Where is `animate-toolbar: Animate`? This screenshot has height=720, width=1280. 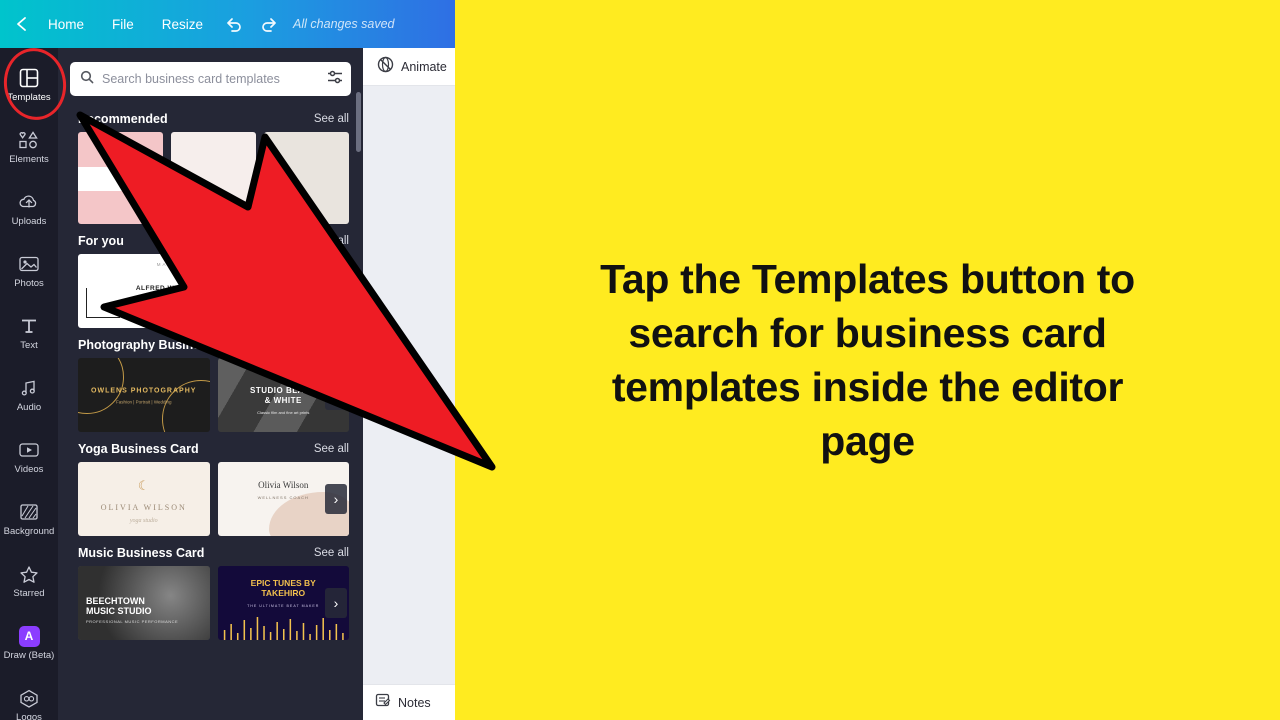
animate-toolbar: Animate is located at coordinates (409, 67).